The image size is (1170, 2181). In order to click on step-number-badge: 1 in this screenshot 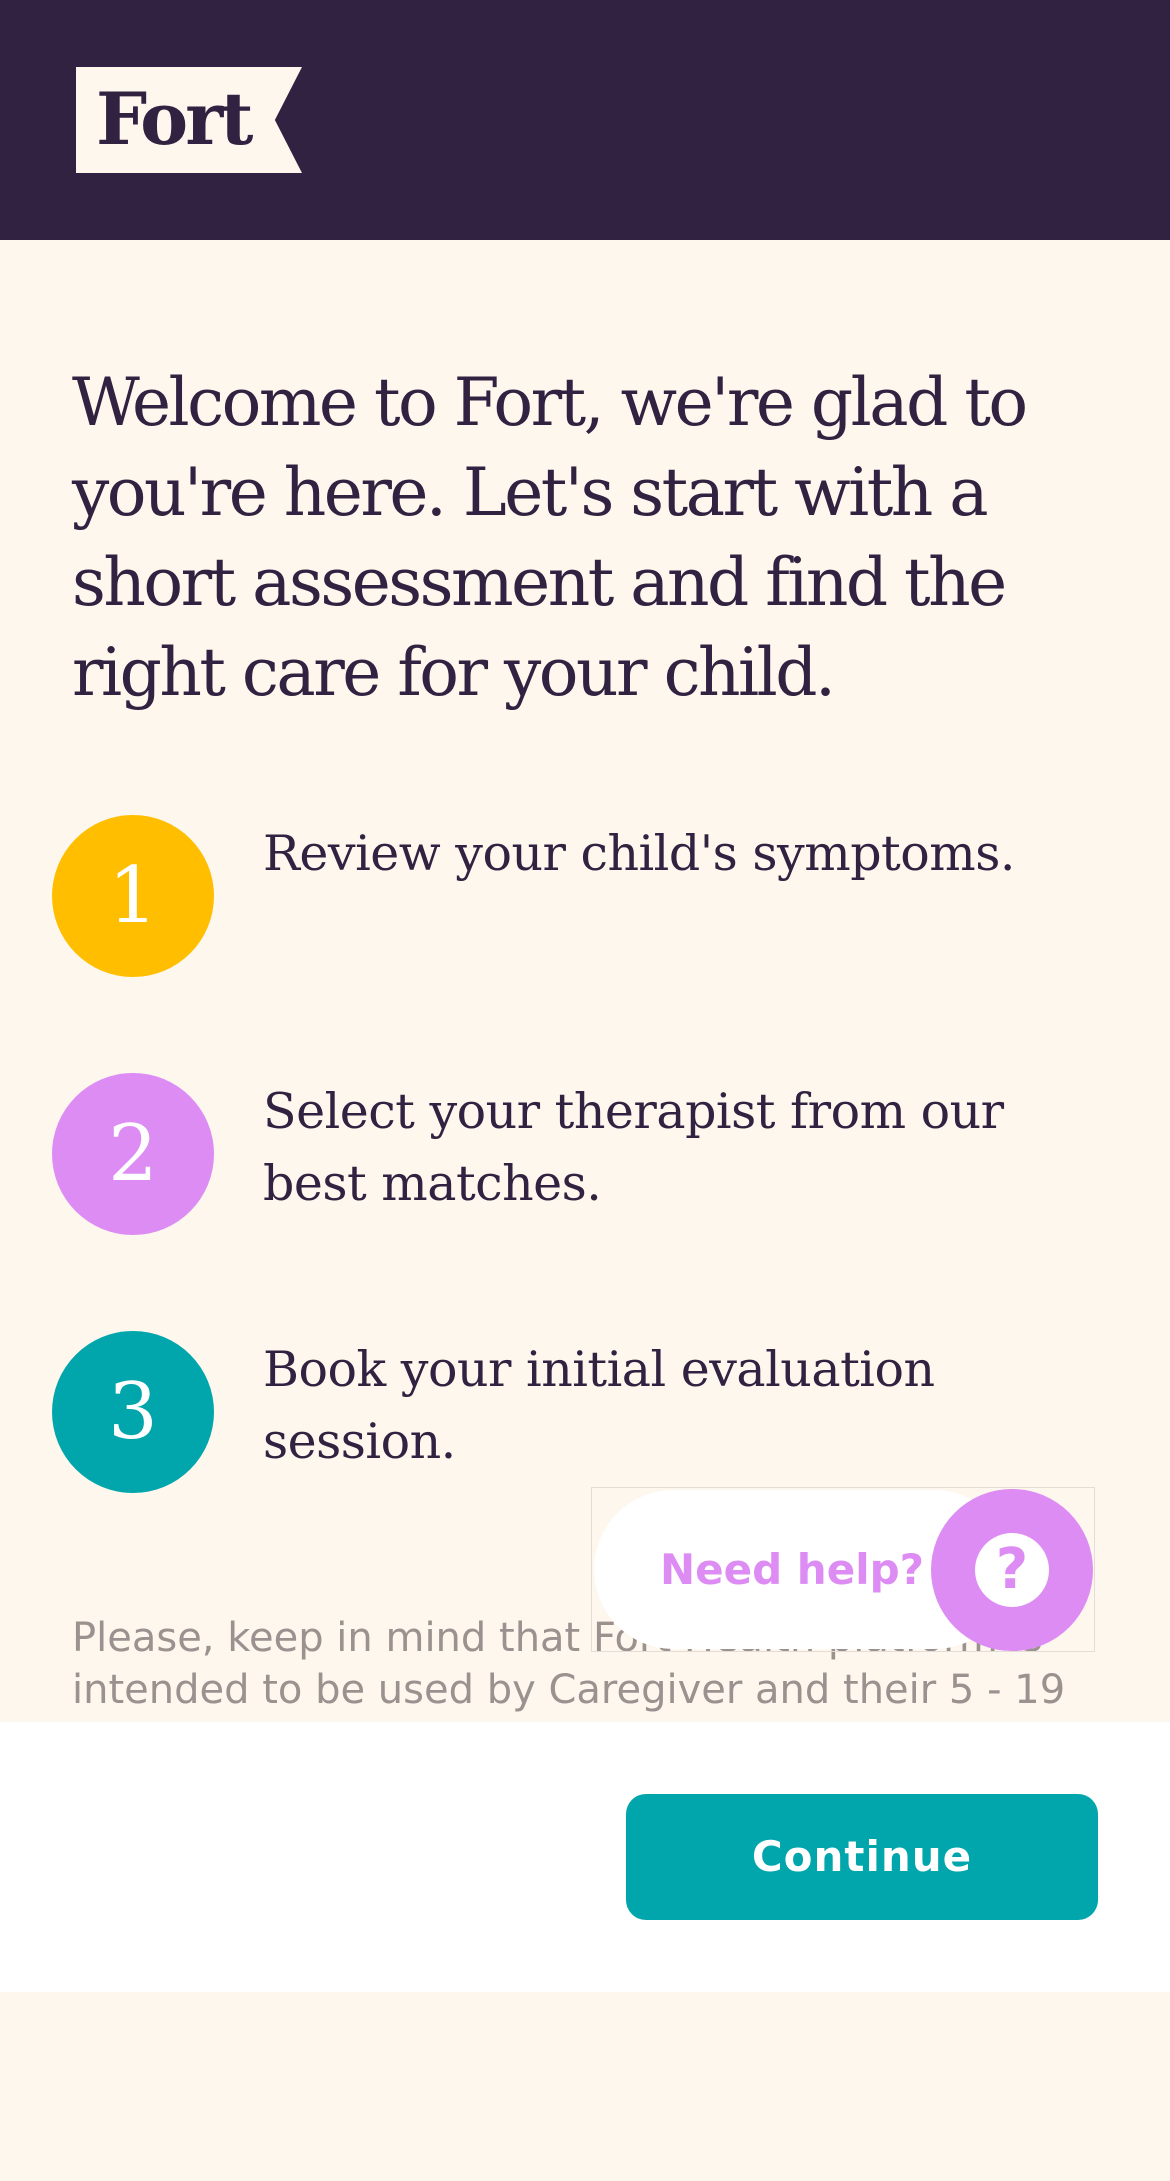, I will do `click(133, 896)`.